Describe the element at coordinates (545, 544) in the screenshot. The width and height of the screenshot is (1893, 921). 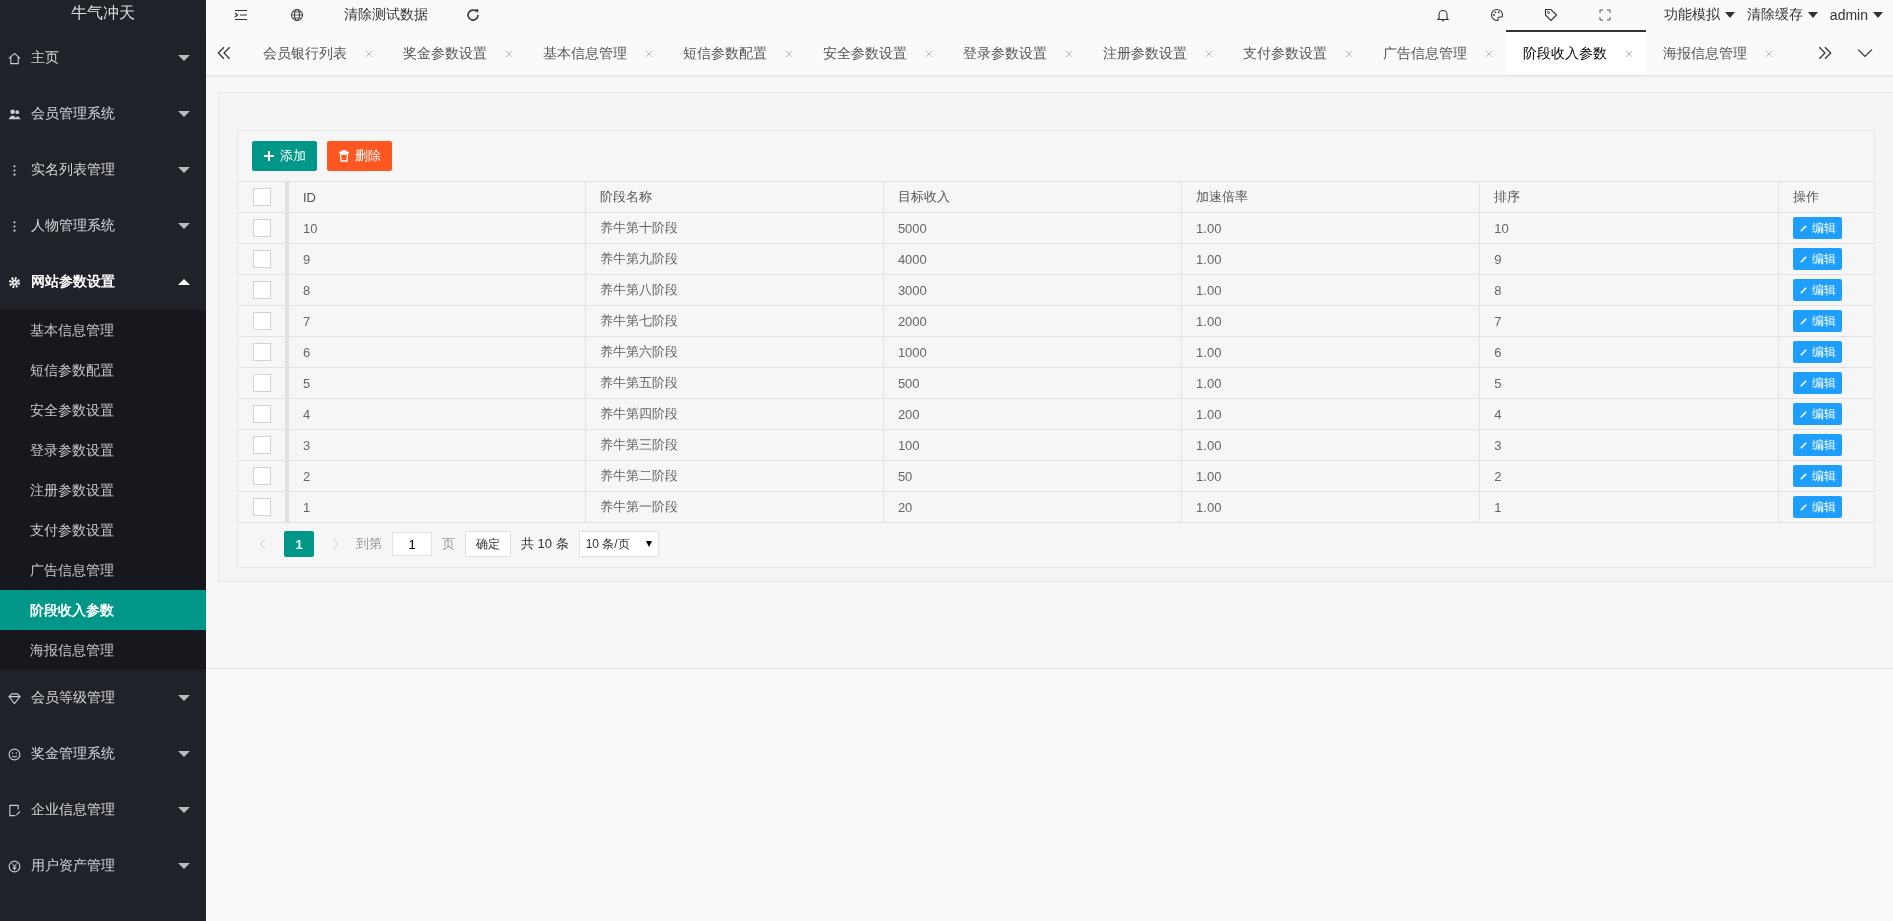
I see `total-count: 共 10 条` at that location.